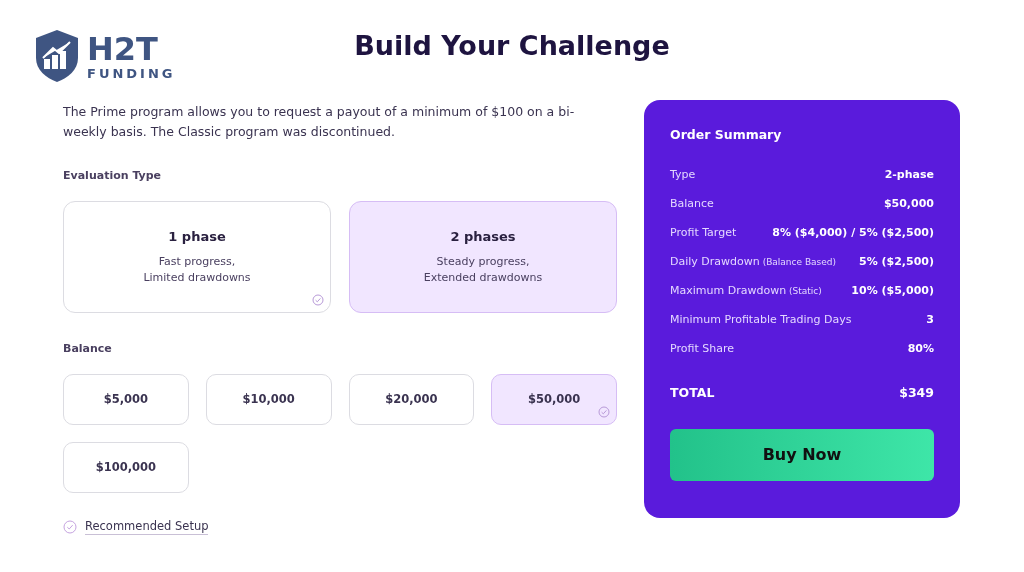  I want to click on summary-label: Minimum Profitable Trading Days, so click(761, 319).